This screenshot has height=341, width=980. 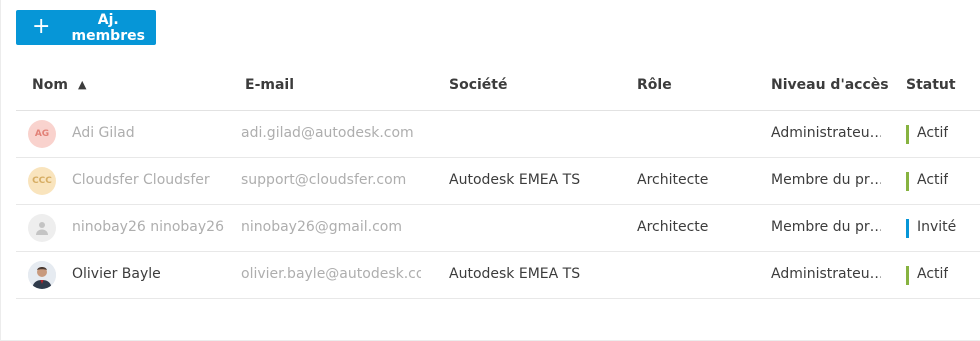 What do you see at coordinates (82, 84) in the screenshot?
I see `sort-ascending-icon: ▲` at bounding box center [82, 84].